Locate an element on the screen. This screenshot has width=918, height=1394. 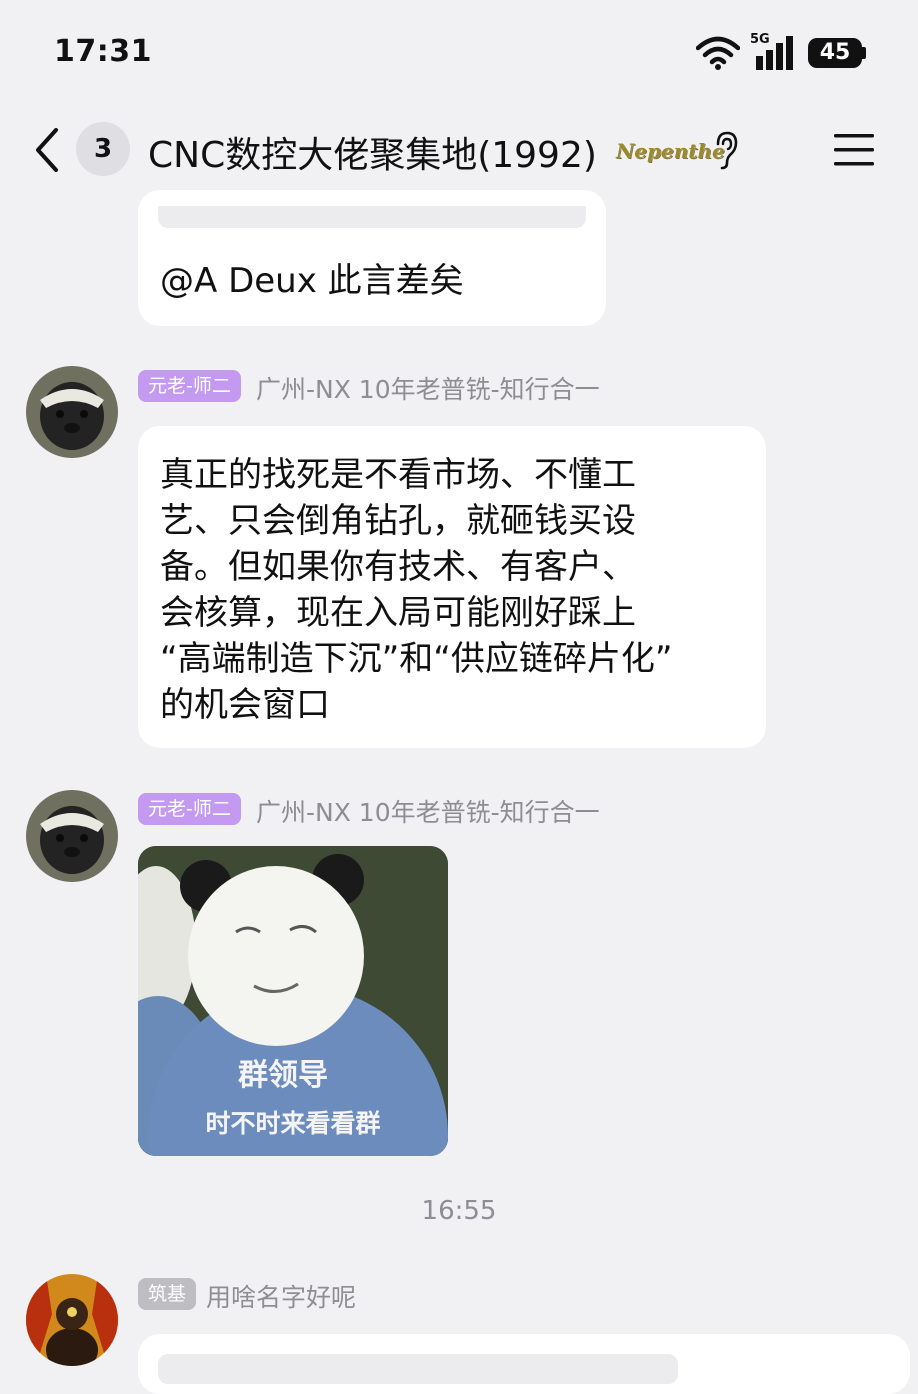
message-text-line: “高端制造下沉”和“供应链碎片化” is located at coordinates (416, 659).